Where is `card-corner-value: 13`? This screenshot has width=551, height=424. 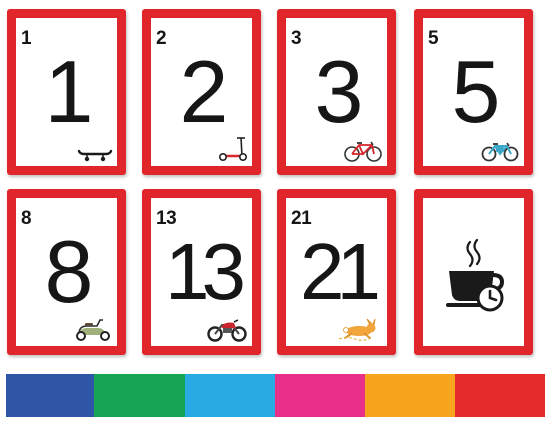
card-corner-value: 13 is located at coordinates (166, 218).